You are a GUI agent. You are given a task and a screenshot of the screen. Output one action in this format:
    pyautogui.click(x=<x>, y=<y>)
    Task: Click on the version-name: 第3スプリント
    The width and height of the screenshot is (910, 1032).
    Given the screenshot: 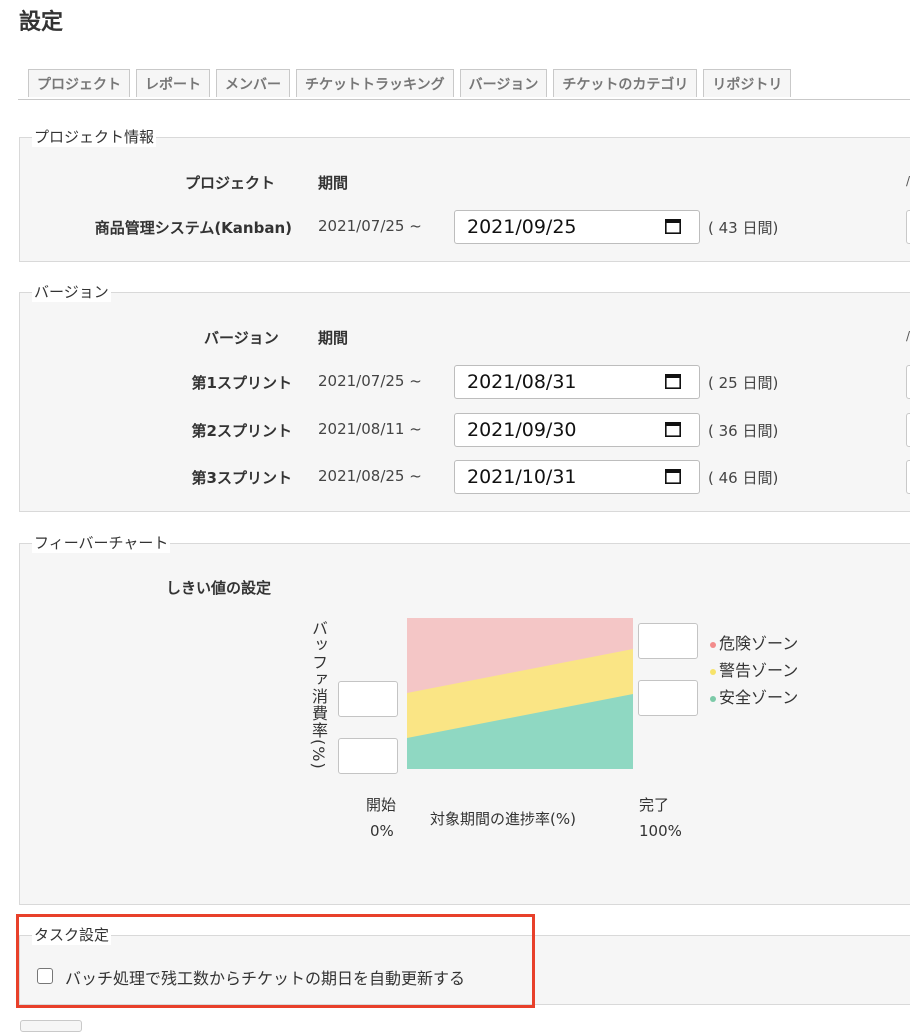 What is the action you would take?
    pyautogui.click(x=241, y=478)
    